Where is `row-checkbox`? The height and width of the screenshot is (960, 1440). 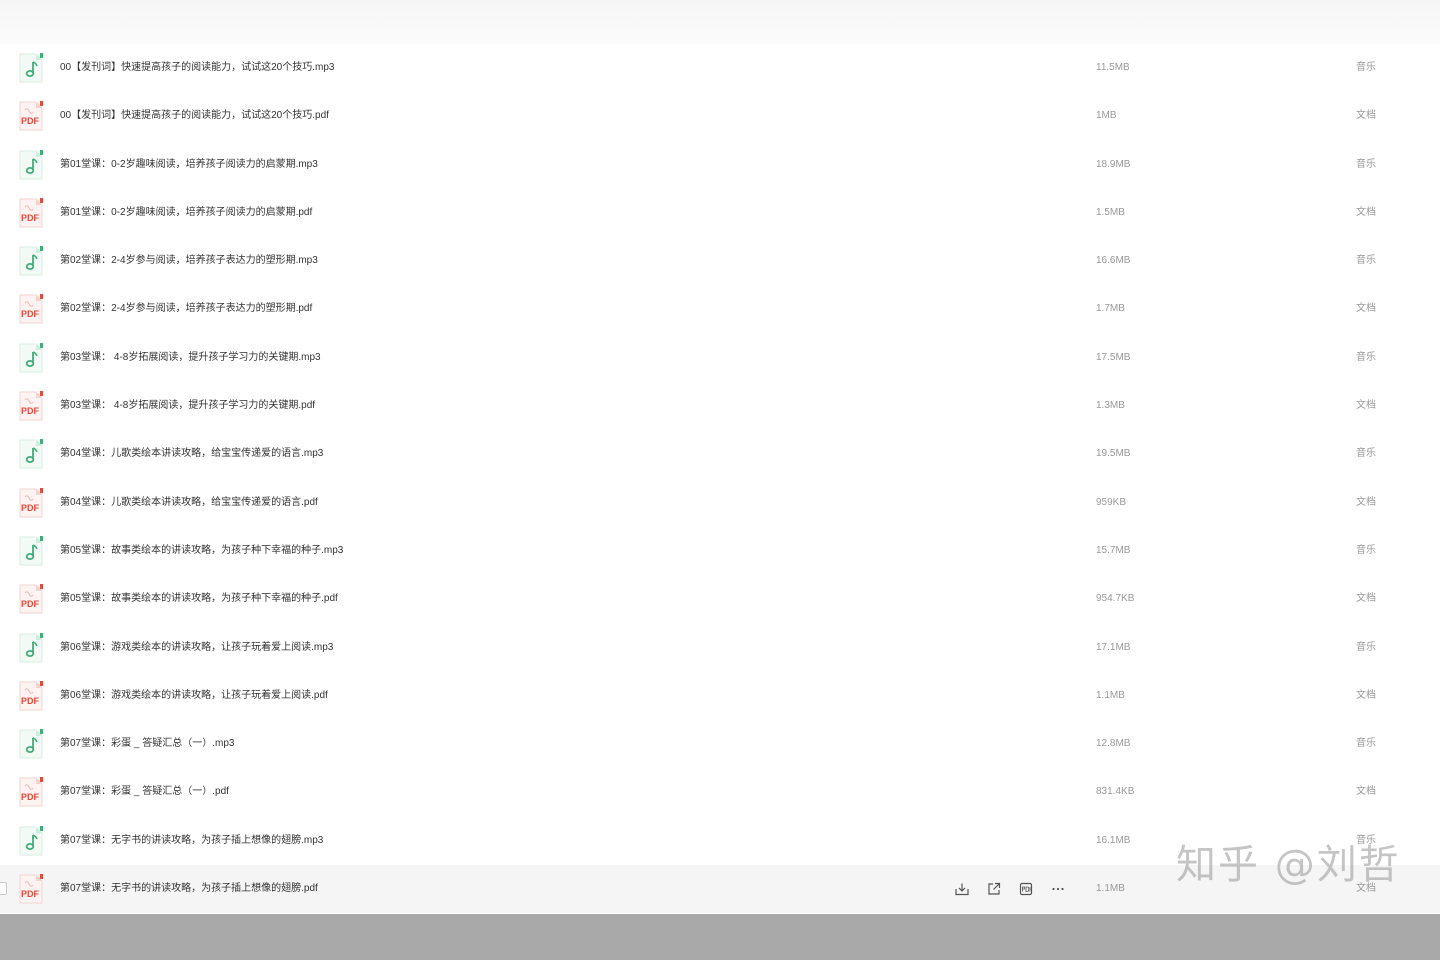
row-checkbox is located at coordinates (3, 889).